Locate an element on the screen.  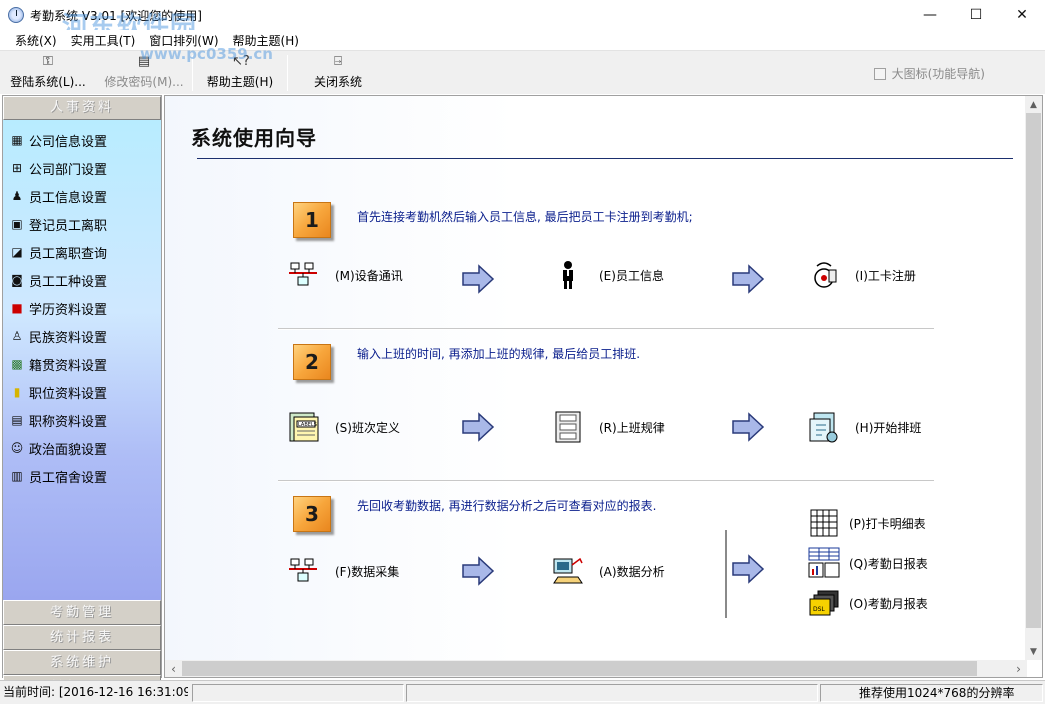
monthly-report-label: (O)考勤月报表 is located at coordinates (888, 603).